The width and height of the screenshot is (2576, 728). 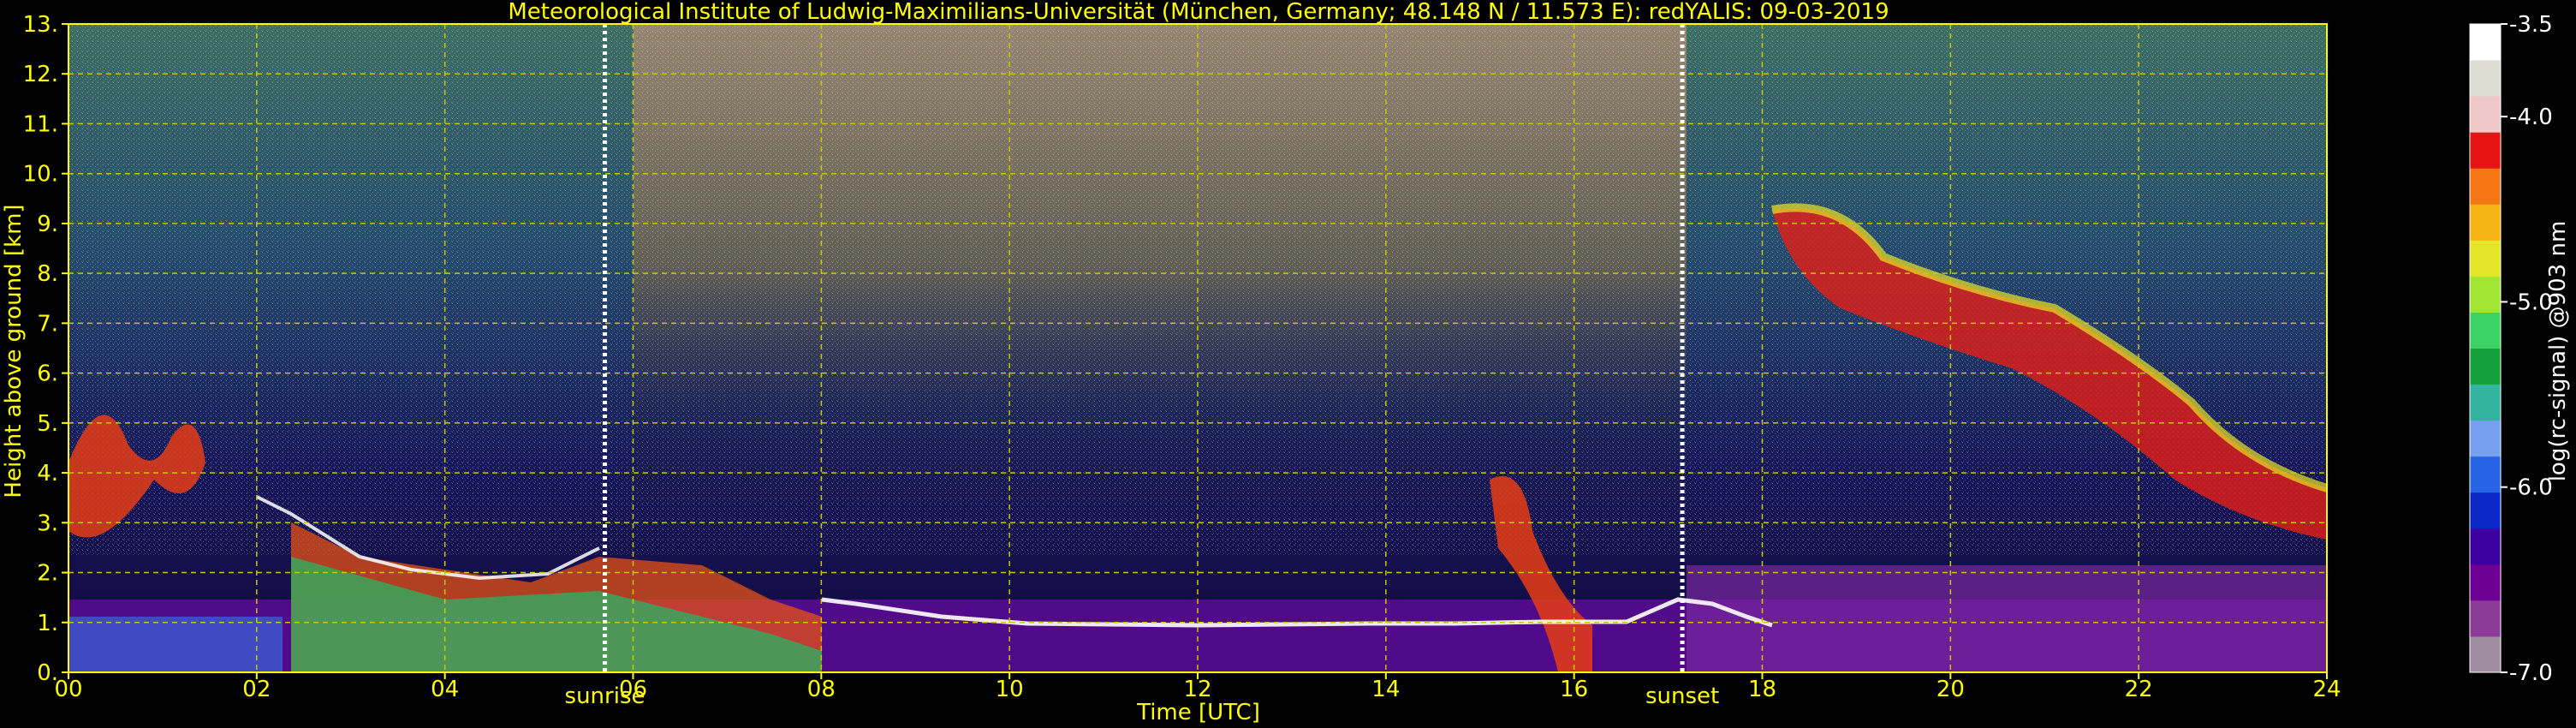 What do you see at coordinates (47, 424) in the screenshot?
I see `y-tick-label: 5.` at bounding box center [47, 424].